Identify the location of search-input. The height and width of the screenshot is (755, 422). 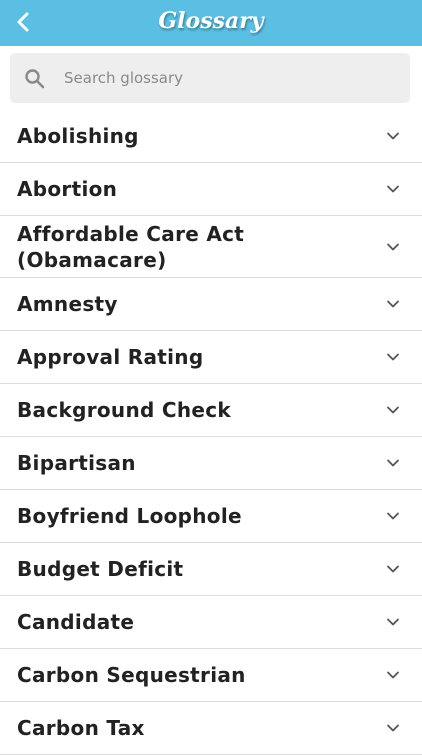
(224, 78).